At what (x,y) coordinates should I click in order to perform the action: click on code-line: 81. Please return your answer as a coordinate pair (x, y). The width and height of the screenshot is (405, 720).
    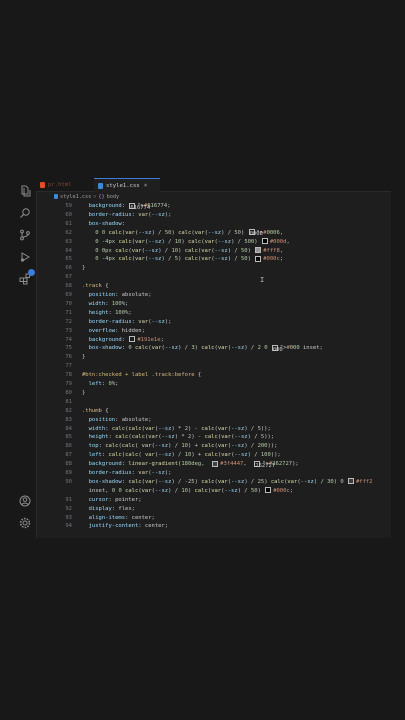
    Looking at the image, I should click on (213, 402).